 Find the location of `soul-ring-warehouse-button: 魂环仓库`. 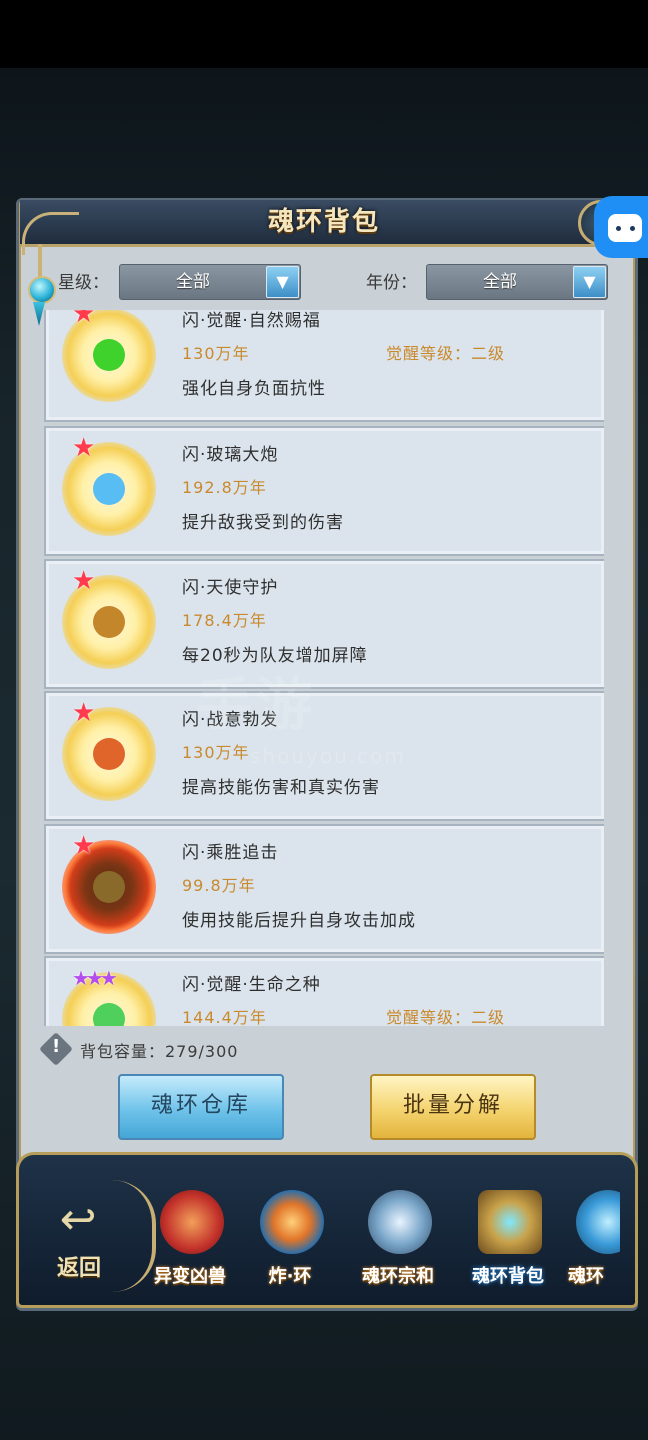

soul-ring-warehouse-button: 魂环仓库 is located at coordinates (201, 1107).